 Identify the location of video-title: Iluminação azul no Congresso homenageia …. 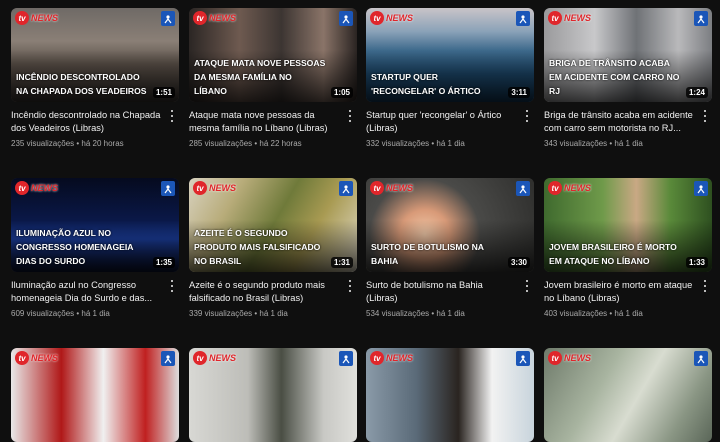
(86, 292).